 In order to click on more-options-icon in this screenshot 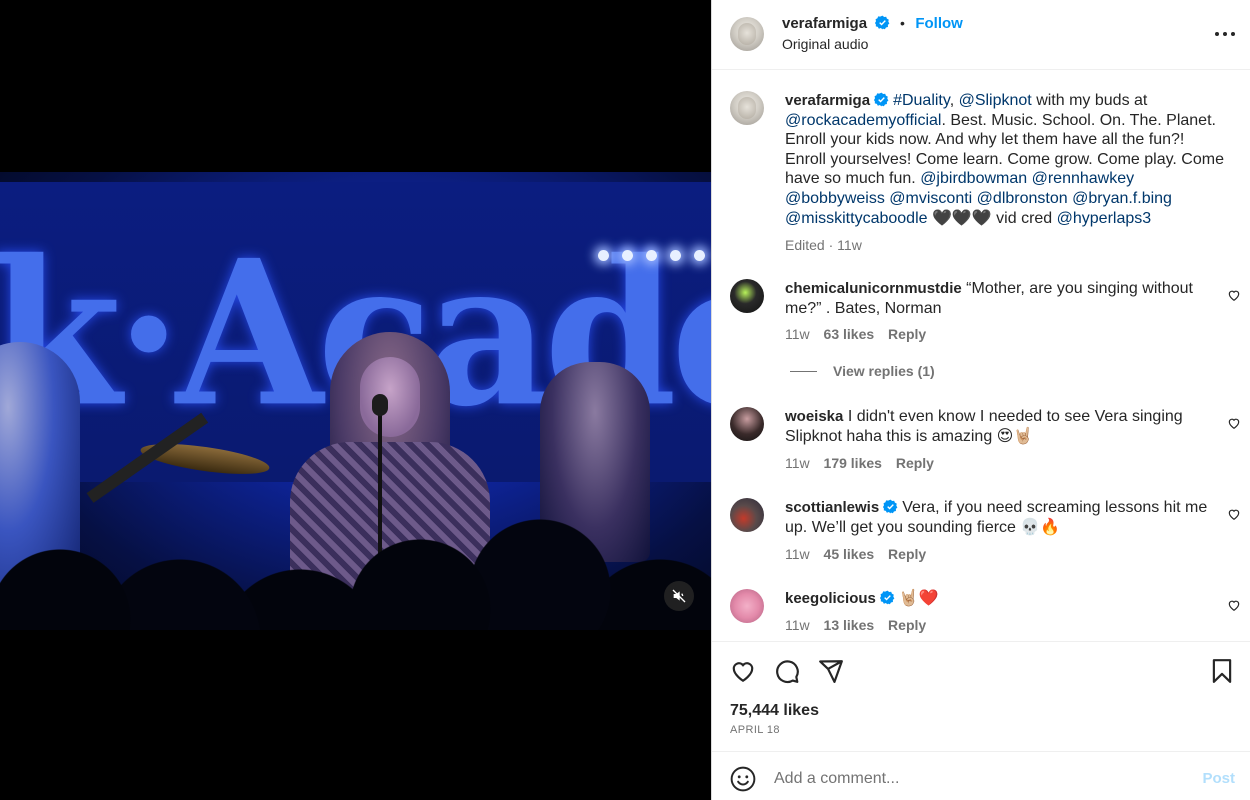, I will do `click(1225, 34)`.